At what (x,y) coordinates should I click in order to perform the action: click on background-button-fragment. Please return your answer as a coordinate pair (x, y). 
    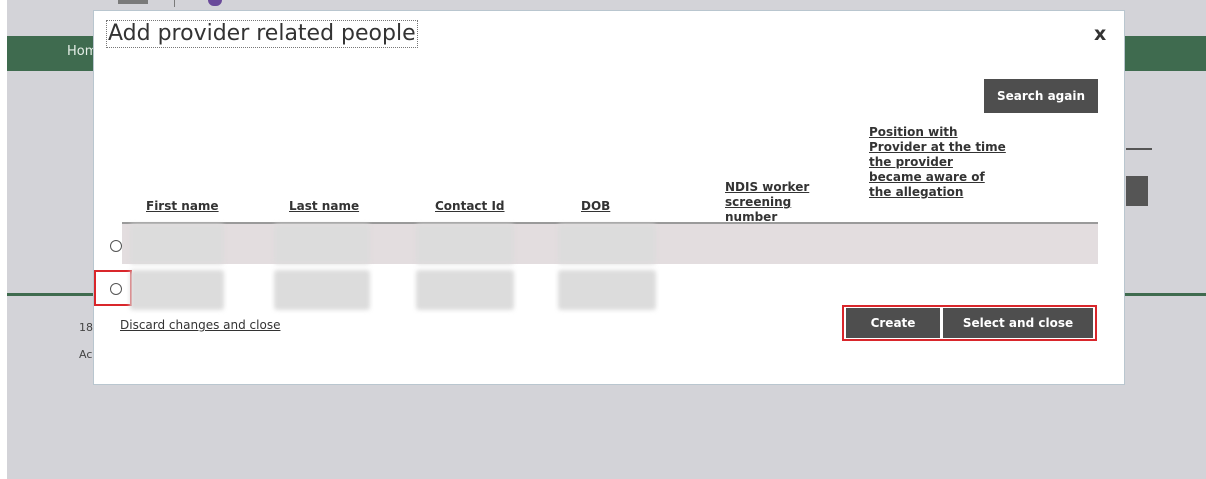
    Looking at the image, I should click on (1137, 191).